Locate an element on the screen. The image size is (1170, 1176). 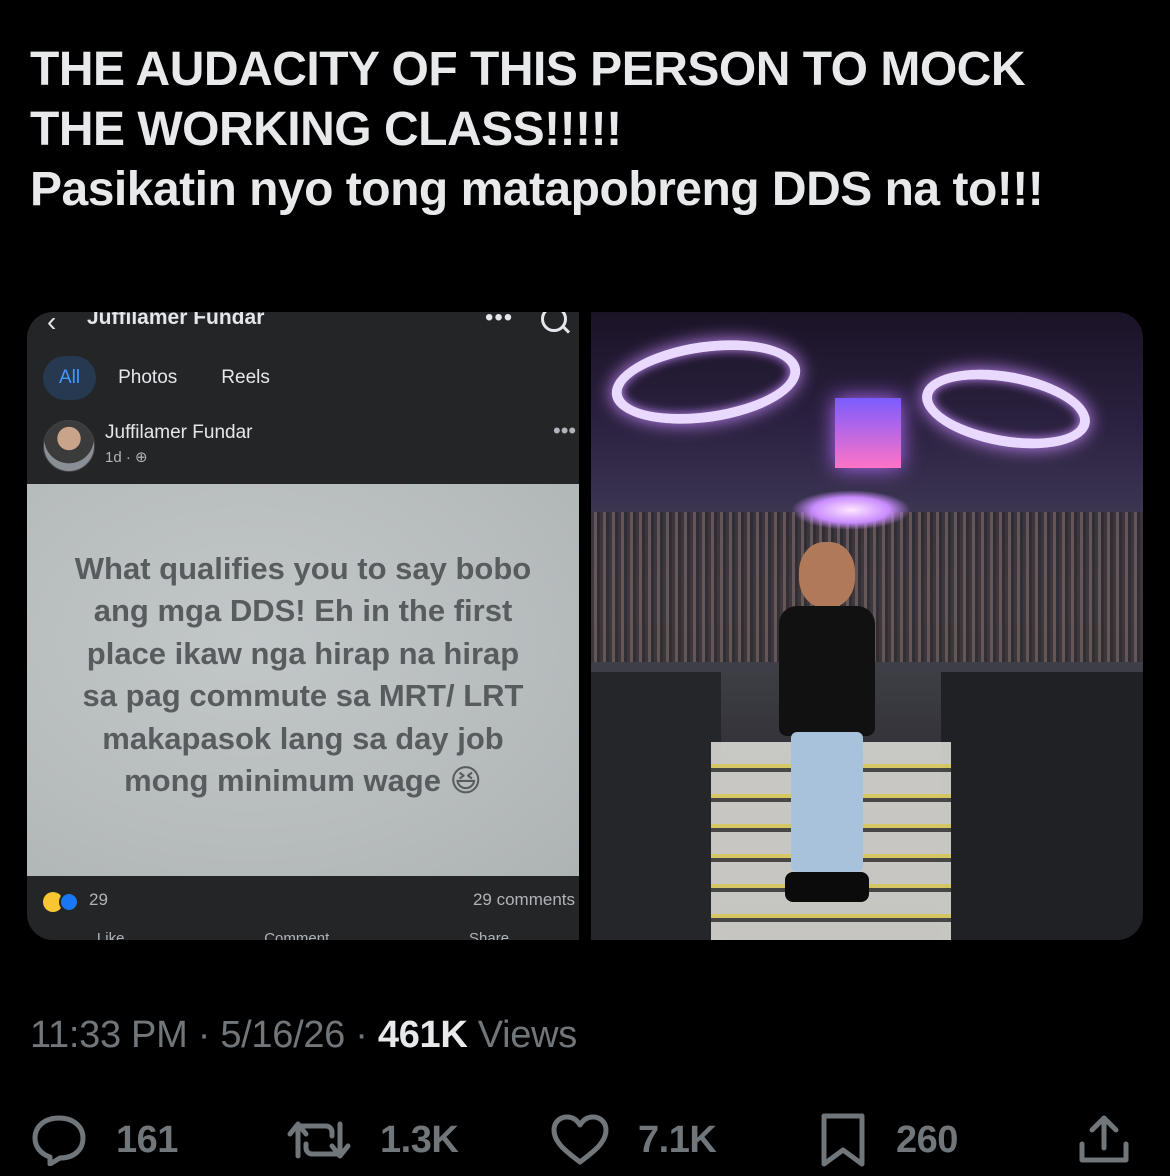
avatar is located at coordinates (69, 446).